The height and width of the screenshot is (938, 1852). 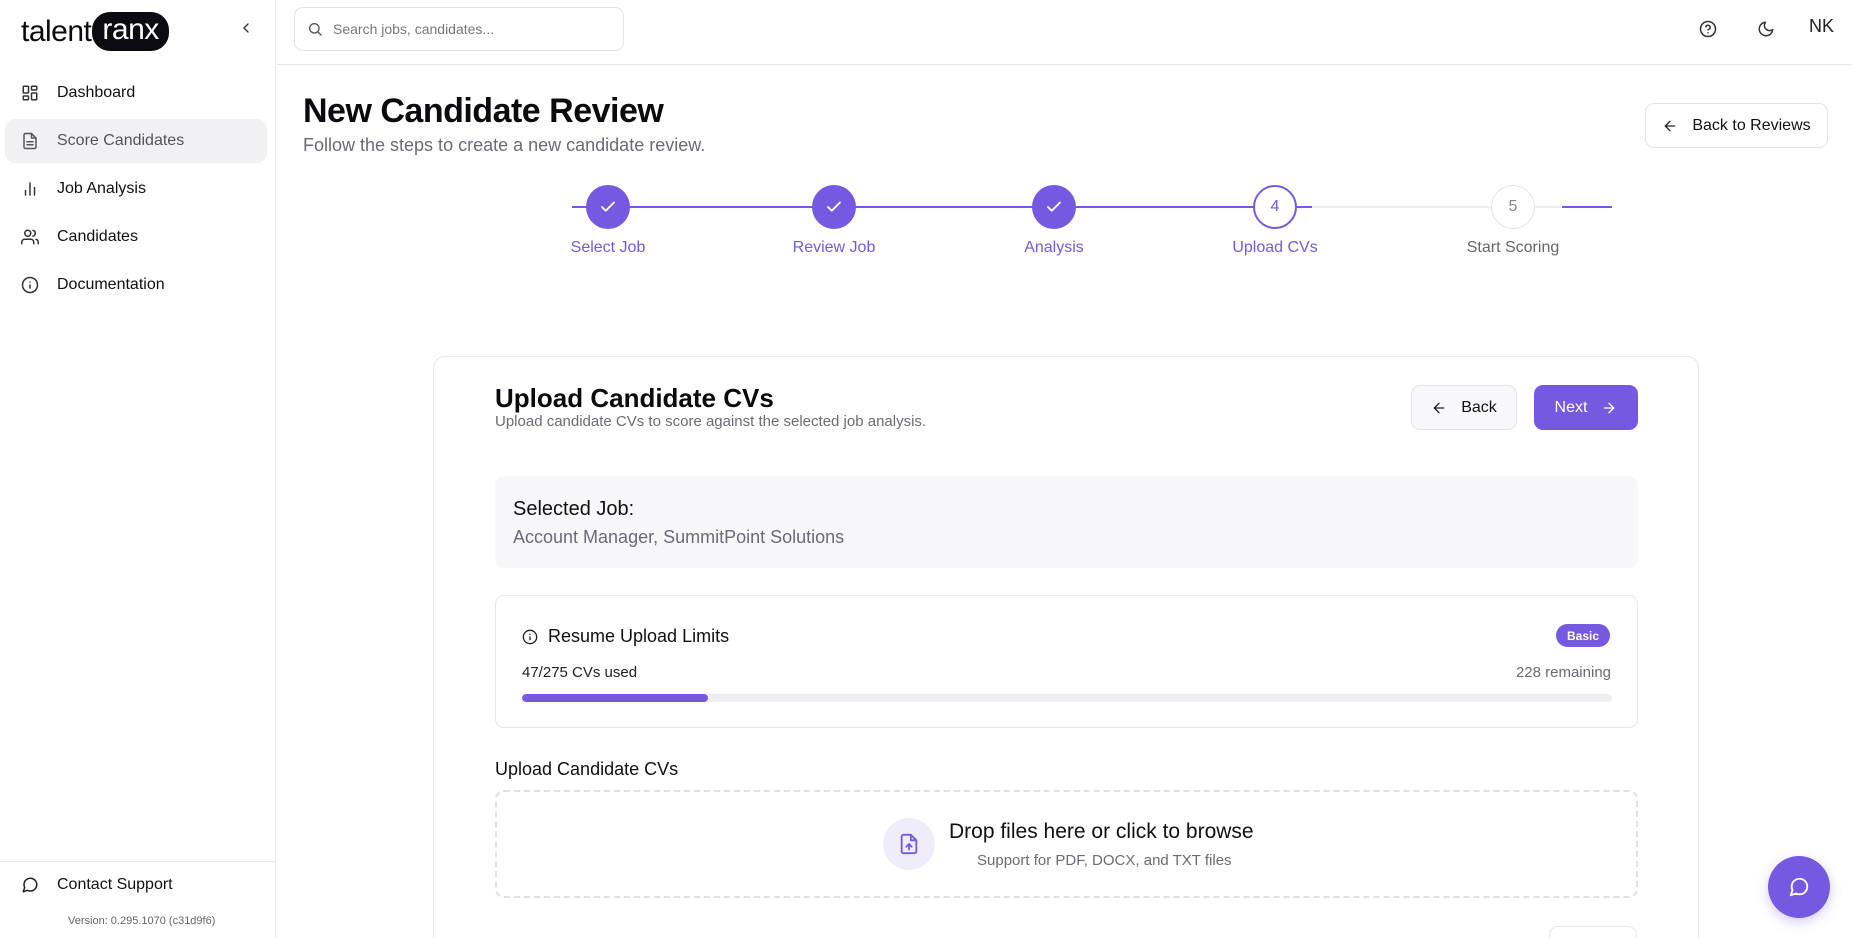 I want to click on usage-progress-bar, so click(x=1067, y=698).